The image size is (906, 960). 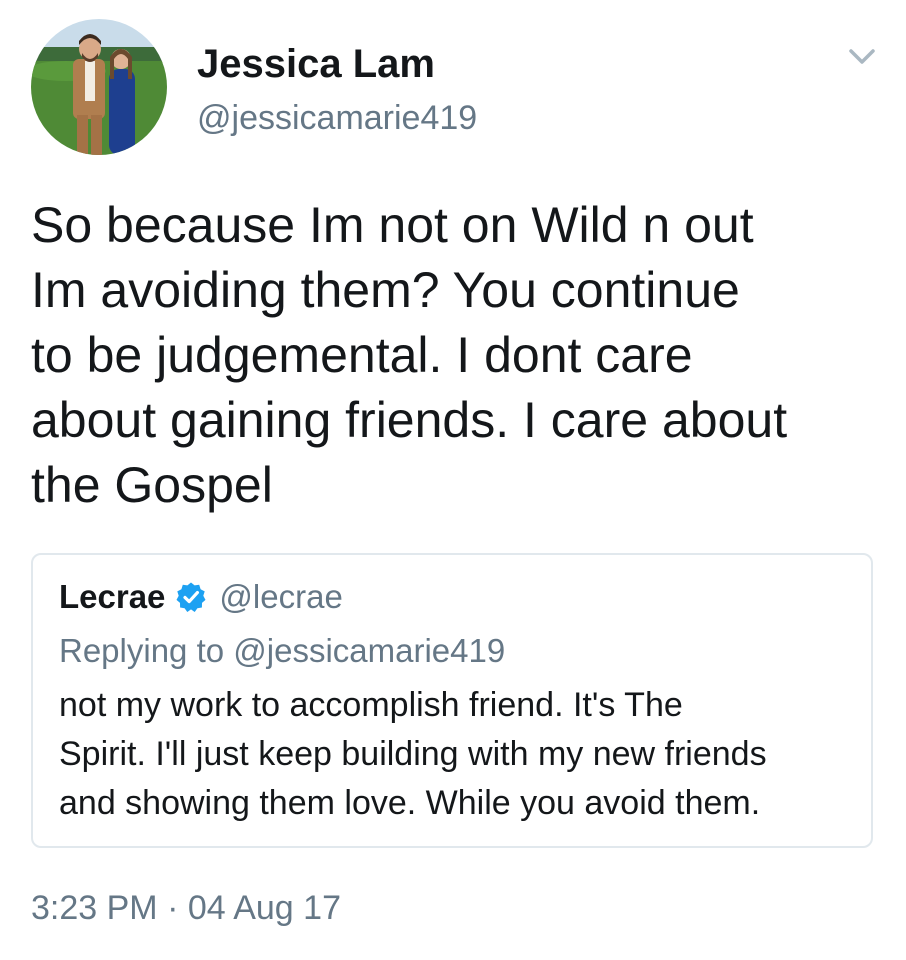 What do you see at coordinates (186, 908) in the screenshot?
I see `tweet-timestamp: 3:23 PM · 04 Aug 17` at bounding box center [186, 908].